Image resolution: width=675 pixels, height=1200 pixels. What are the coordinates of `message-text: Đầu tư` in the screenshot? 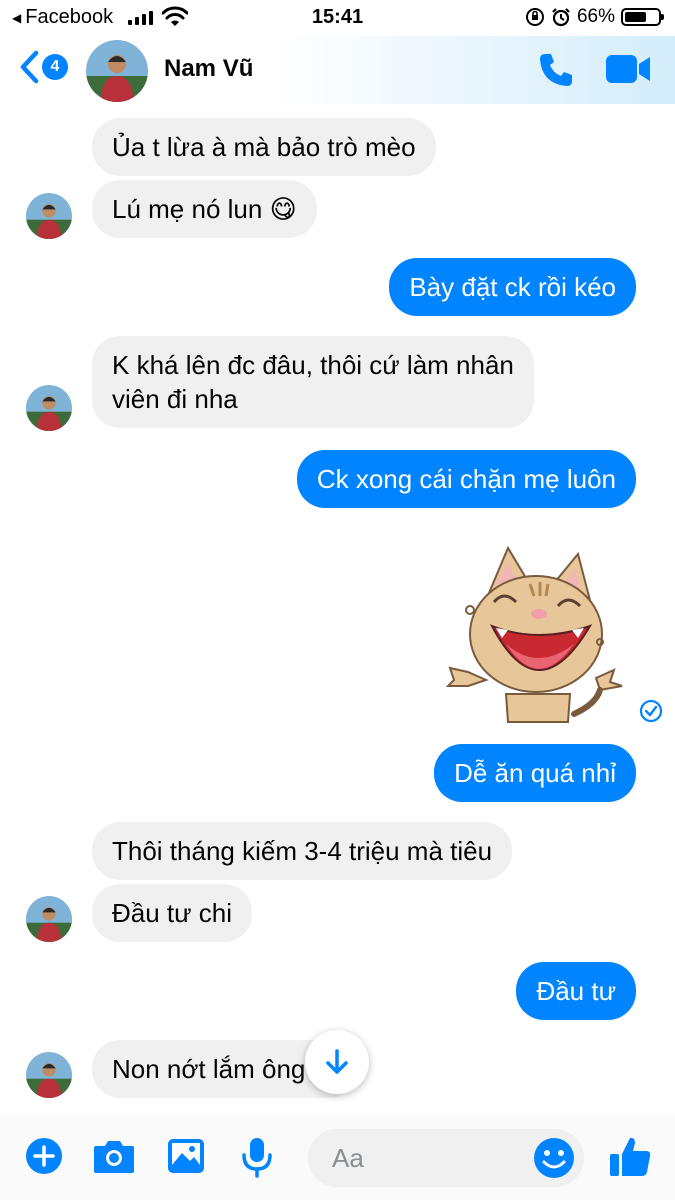 It's located at (576, 991).